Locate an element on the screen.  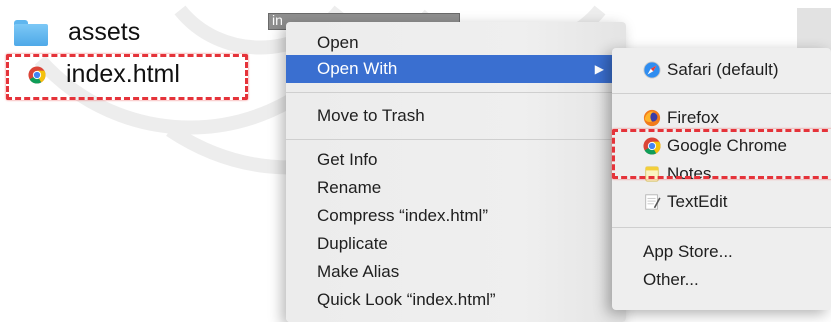
submenu-arrow-icon: ▶ is located at coordinates (599, 69).